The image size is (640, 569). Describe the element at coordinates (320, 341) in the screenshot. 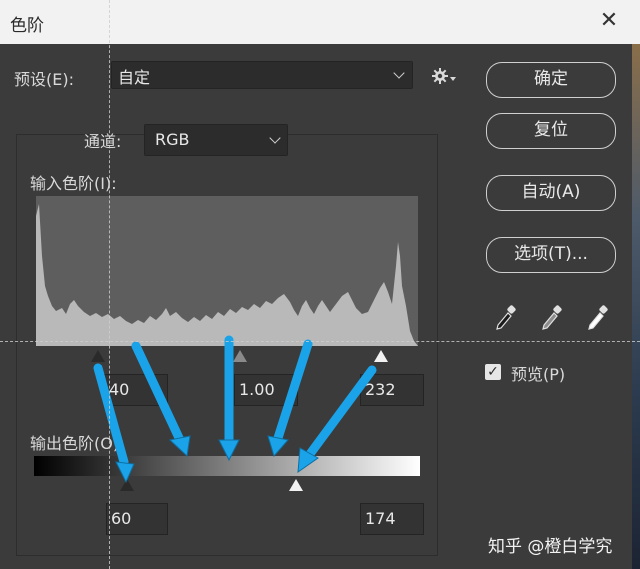

I see `guide-line-horizontal` at that location.